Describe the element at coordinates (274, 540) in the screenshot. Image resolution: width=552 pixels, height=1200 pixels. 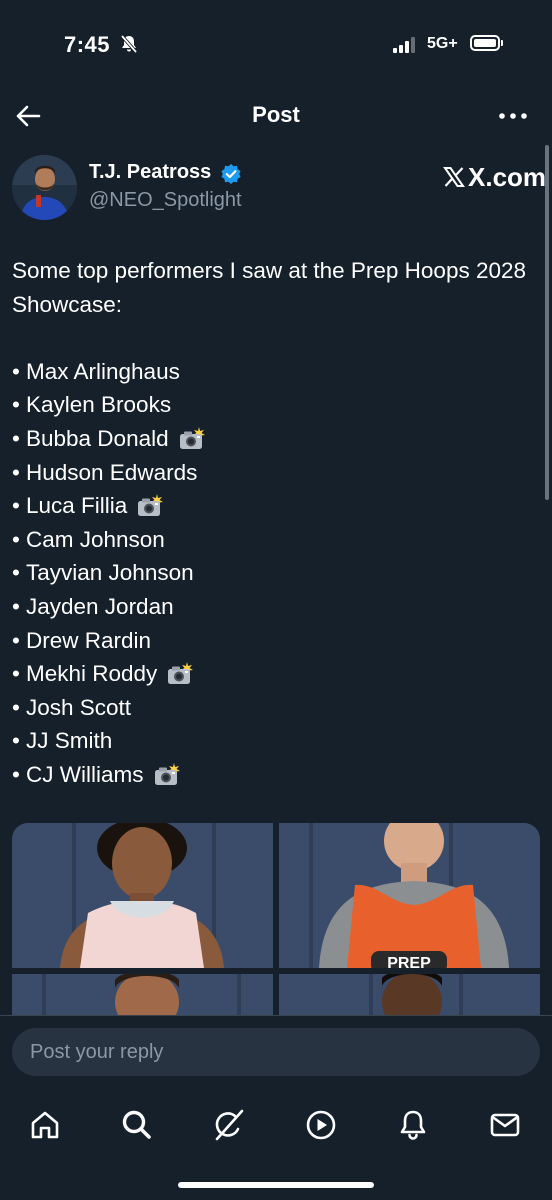
I see `player-list-item: • Cam Johnson` at that location.